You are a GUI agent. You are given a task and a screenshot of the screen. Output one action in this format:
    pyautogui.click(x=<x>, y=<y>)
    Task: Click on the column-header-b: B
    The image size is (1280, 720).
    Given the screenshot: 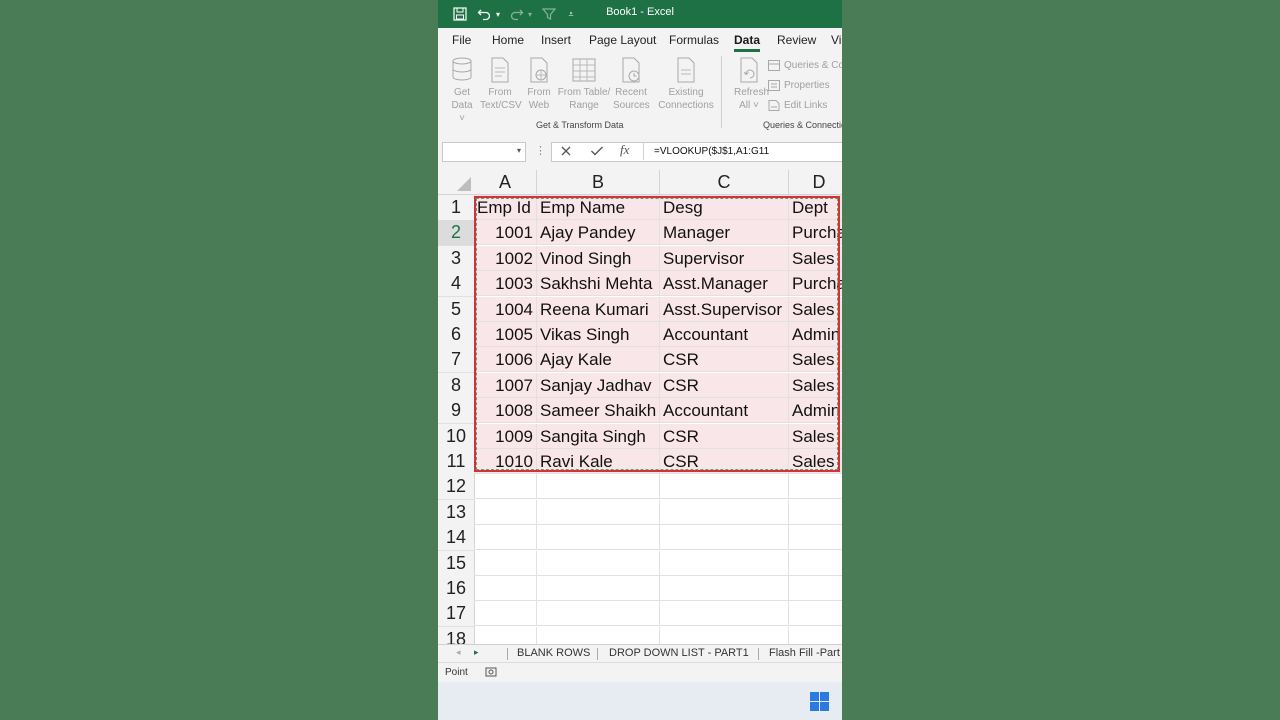 What is the action you would take?
    pyautogui.click(x=598, y=182)
    